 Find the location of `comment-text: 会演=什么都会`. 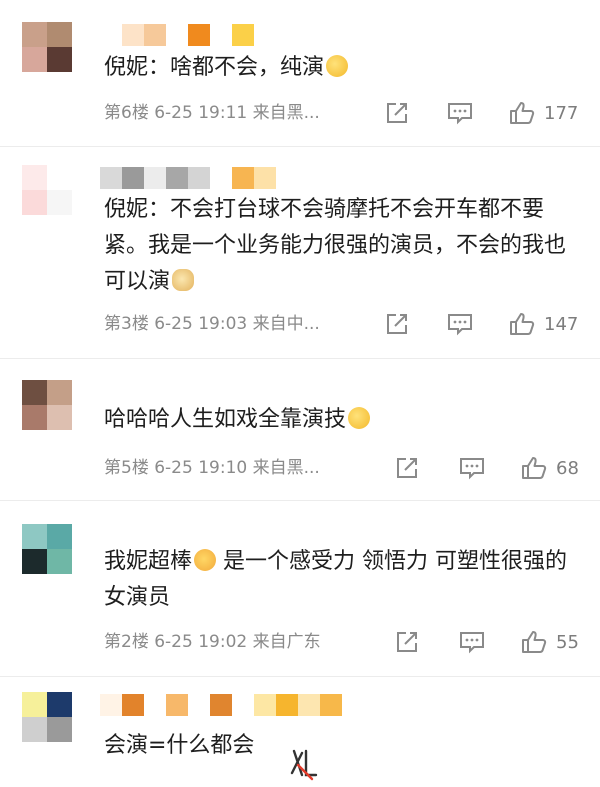

comment-text: 会演=什么都会 is located at coordinates (179, 745).